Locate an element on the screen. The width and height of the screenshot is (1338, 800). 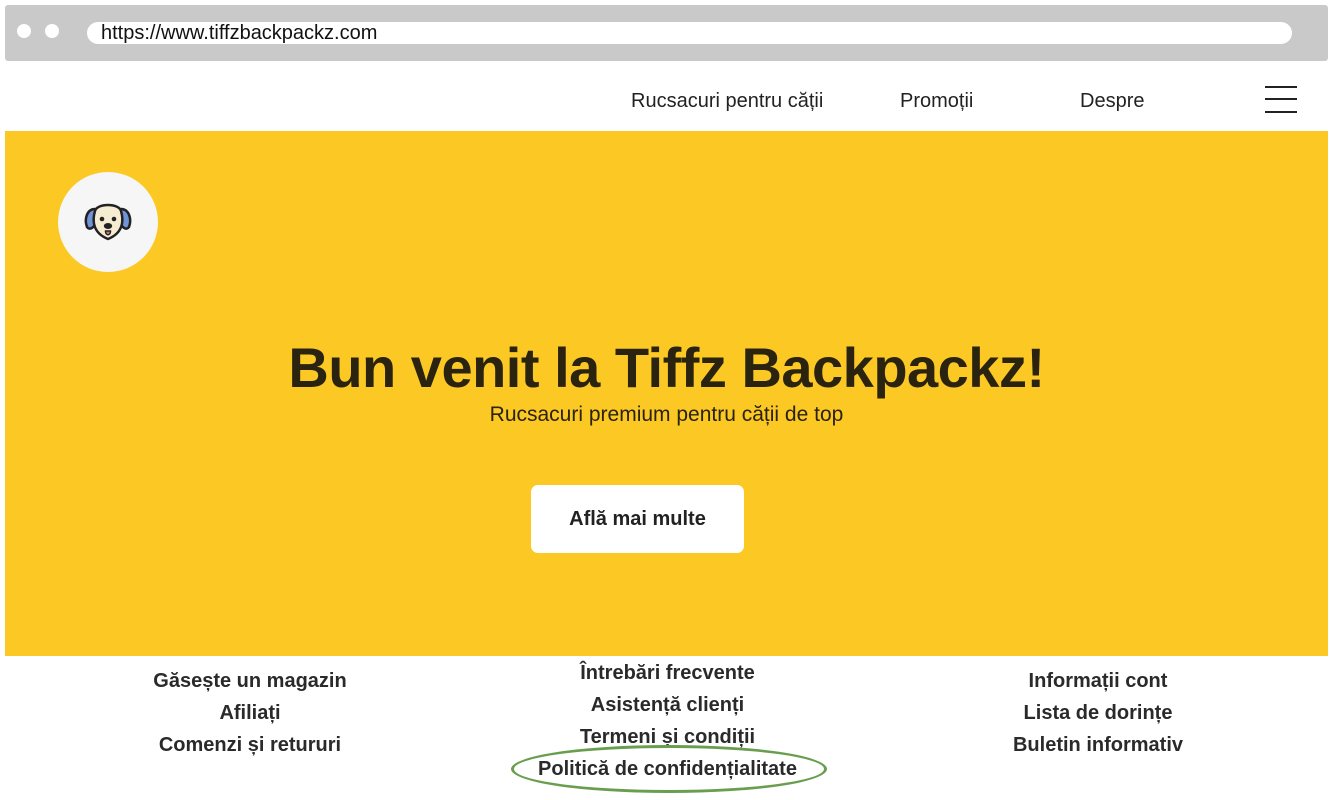
dog-face-icon is located at coordinates (108, 222).